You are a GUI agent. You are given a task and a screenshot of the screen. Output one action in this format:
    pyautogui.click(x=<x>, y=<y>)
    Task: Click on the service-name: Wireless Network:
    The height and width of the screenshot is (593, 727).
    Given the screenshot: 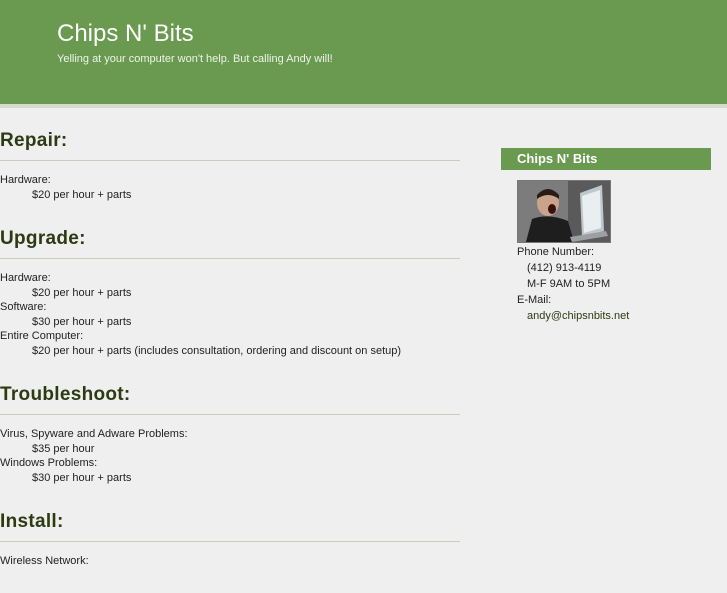 What is the action you would take?
    pyautogui.click(x=44, y=561)
    